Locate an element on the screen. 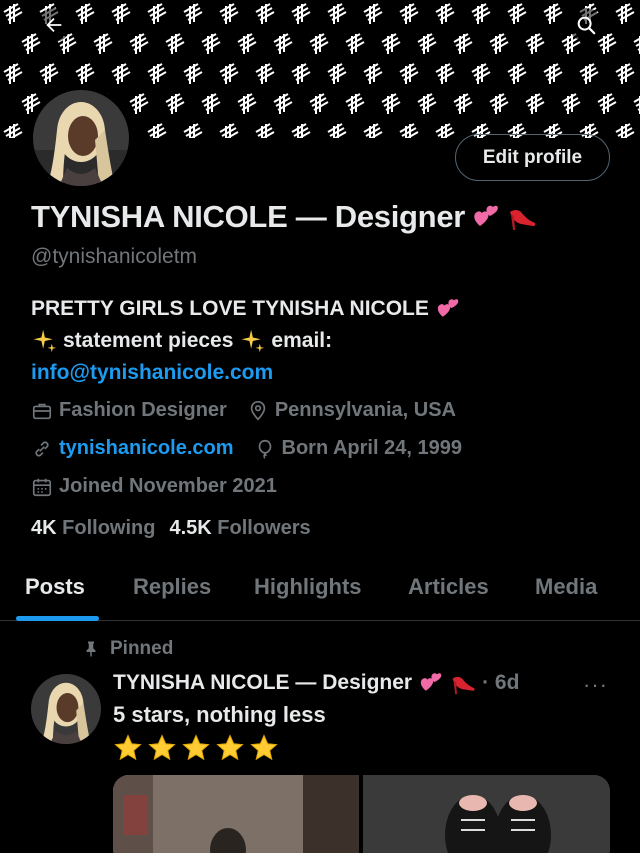 Image resolution: width=640 pixels, height=853 pixels. search-icon is located at coordinates (586, 25).